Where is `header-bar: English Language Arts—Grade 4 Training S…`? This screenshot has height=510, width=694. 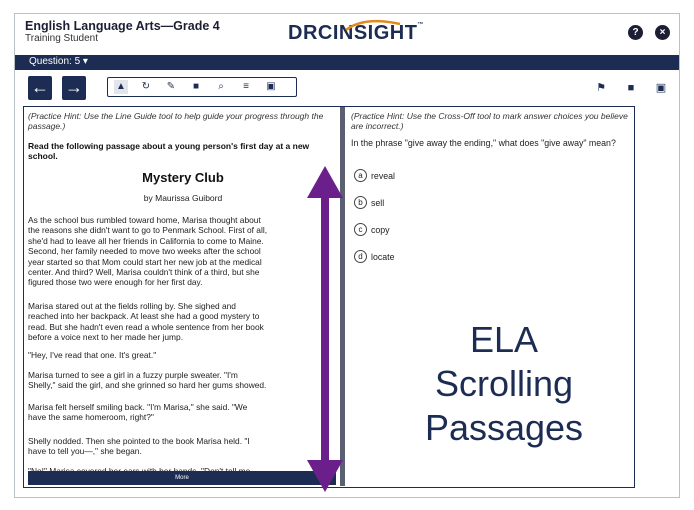
header-bar: English Language Arts—Grade 4 Training S… is located at coordinates (347, 34).